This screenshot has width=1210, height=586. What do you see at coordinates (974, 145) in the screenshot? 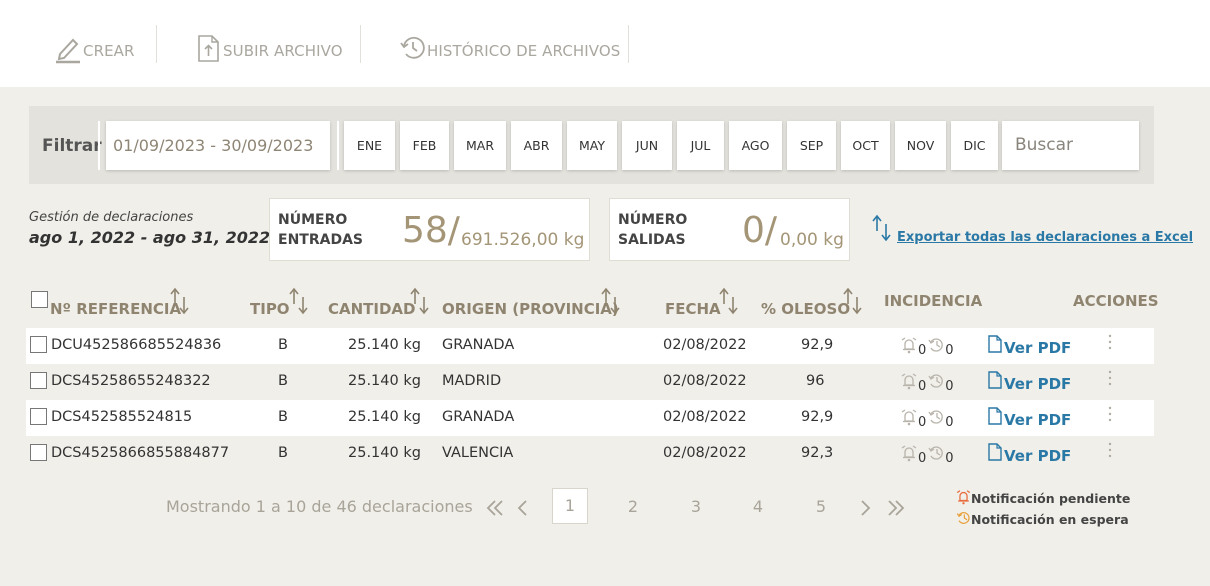
I see `month-button-dic: DIC` at bounding box center [974, 145].